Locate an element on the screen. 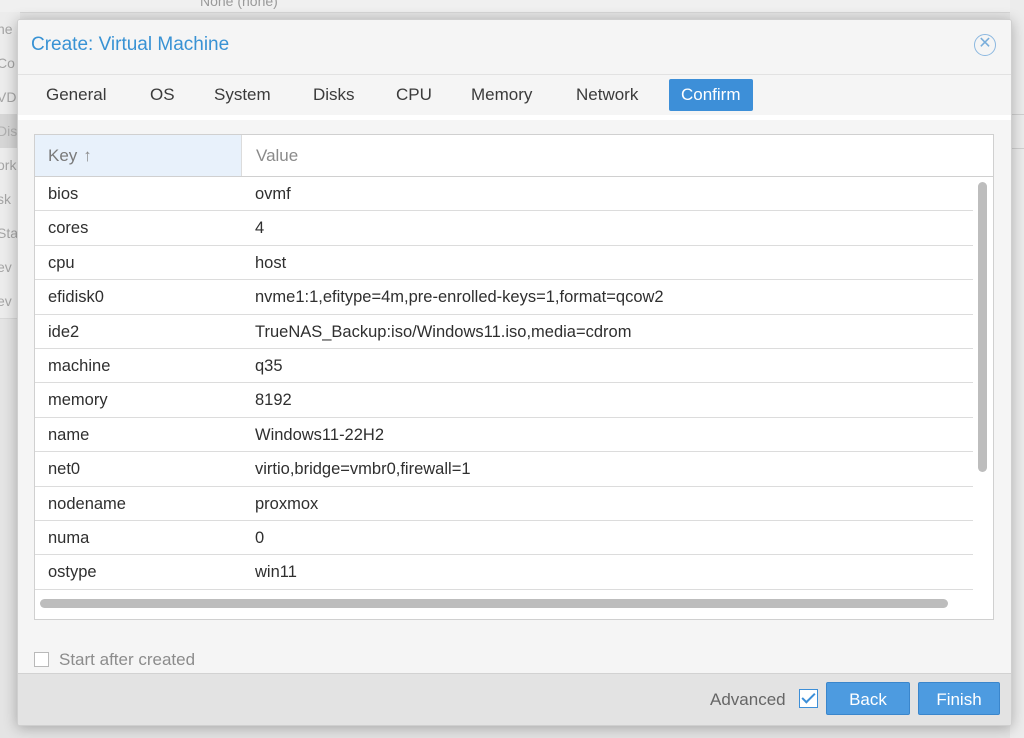 This screenshot has height=738, width=1024. column-header-key: Key ↑ is located at coordinates (138, 155).